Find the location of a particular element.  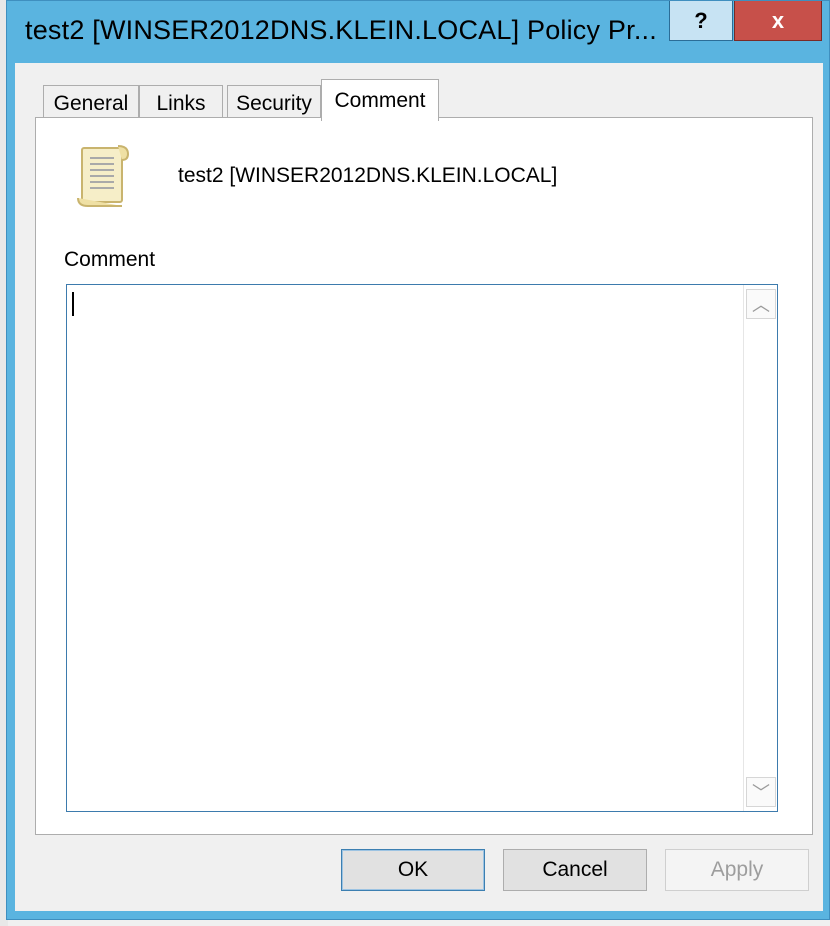

document-scroll-icon is located at coordinates (103, 176).